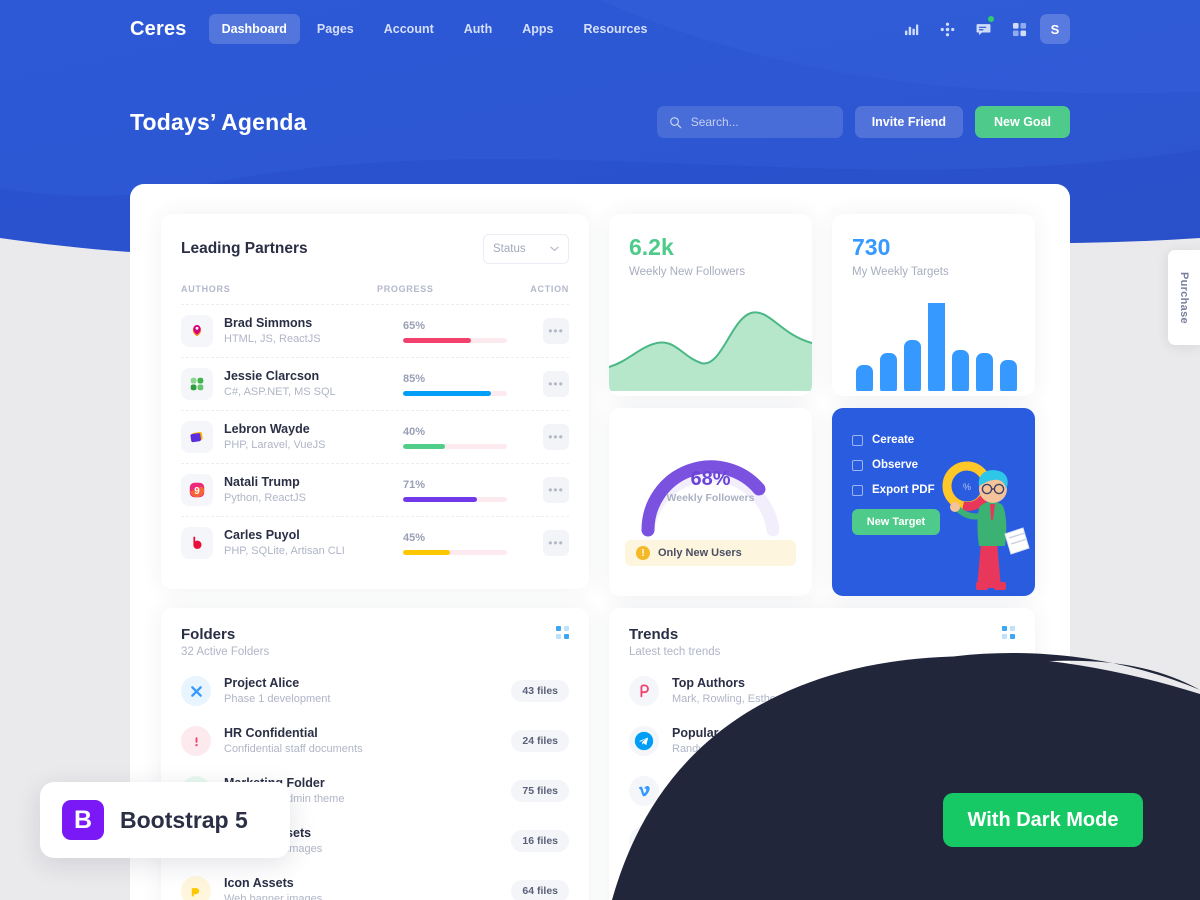 The width and height of the screenshot is (1200, 900). I want to click on new-goal-button: New Goal, so click(1022, 122).